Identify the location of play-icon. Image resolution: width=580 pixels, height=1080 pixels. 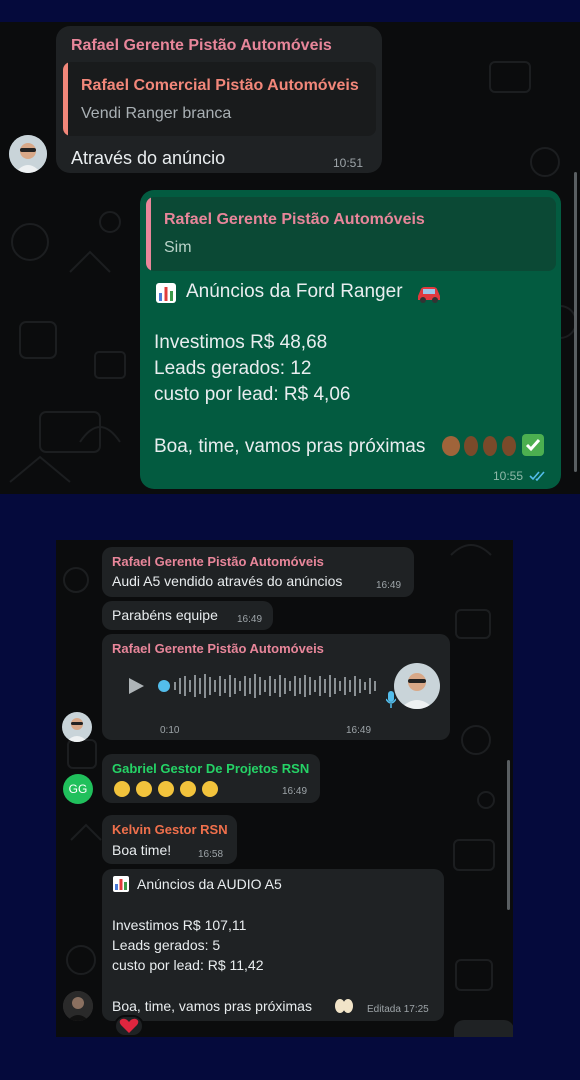
(136, 688).